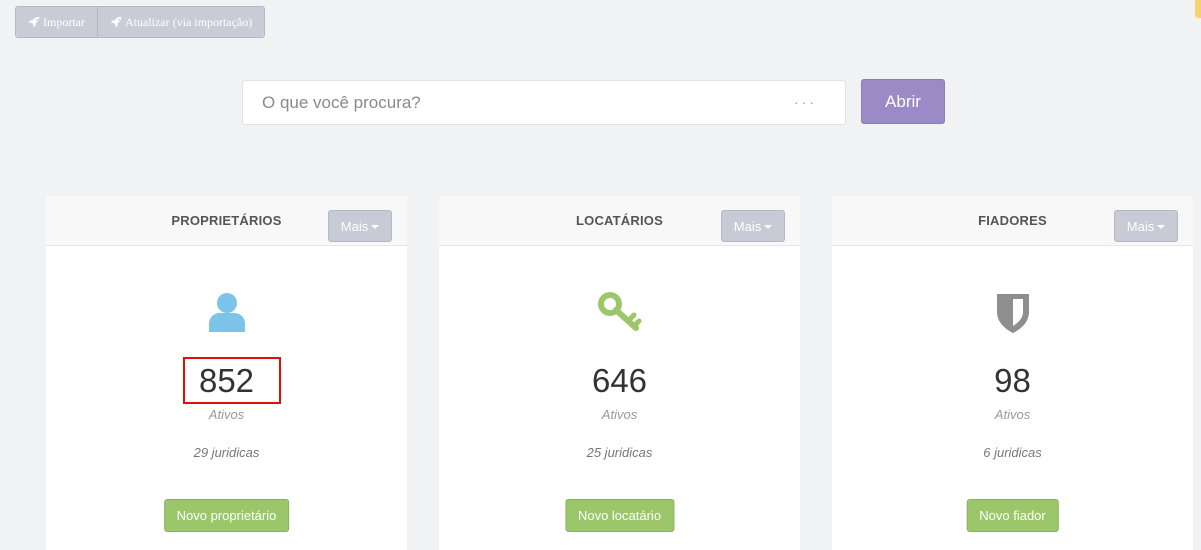  I want to click on new-tenant-button: Novo locatário, so click(619, 515).